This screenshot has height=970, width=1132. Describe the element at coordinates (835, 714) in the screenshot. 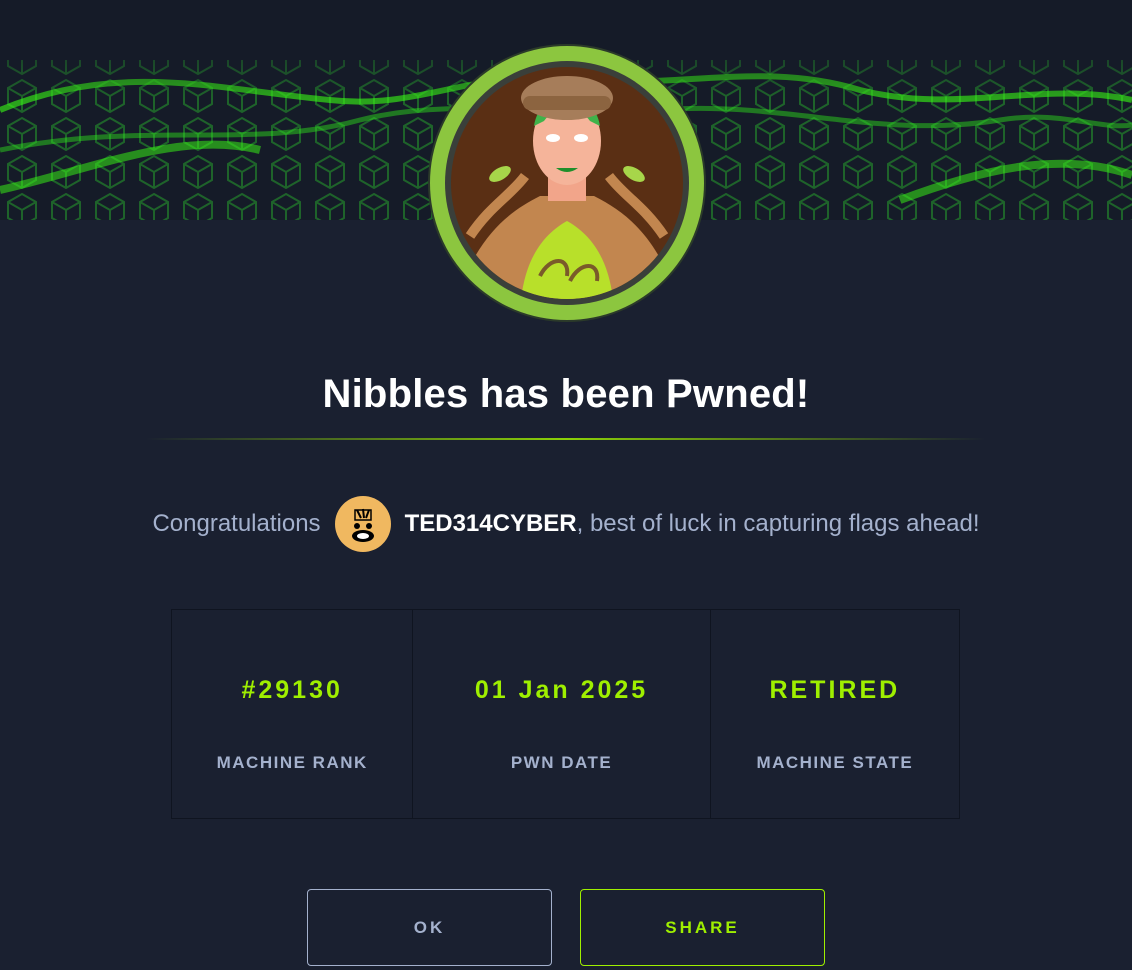

I see `stat-machine-state: RETIRED MACHINE STATE` at that location.